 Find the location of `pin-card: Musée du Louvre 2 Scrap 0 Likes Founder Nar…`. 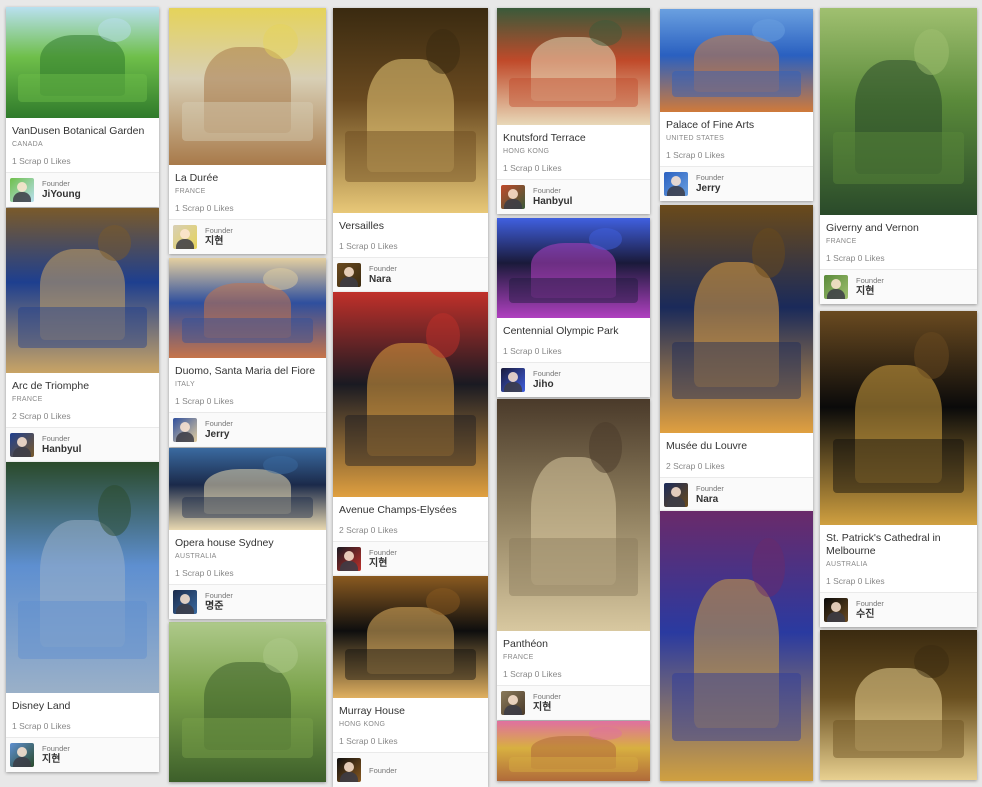

pin-card: Musée du Louvre 2 Scrap 0 Likes Founder Nar… is located at coordinates (736, 358).